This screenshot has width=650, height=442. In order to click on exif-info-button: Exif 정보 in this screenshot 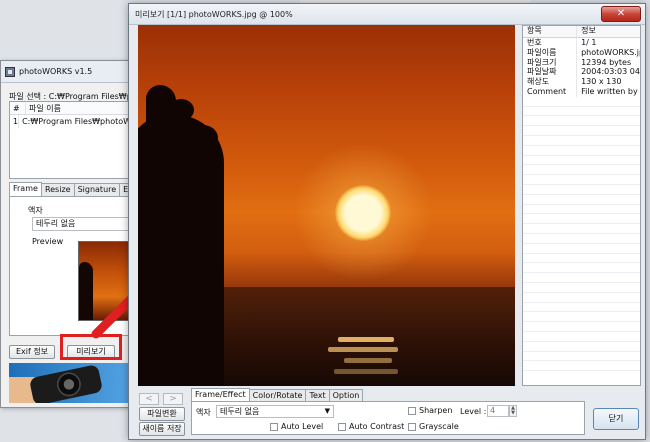, I will do `click(32, 352)`.